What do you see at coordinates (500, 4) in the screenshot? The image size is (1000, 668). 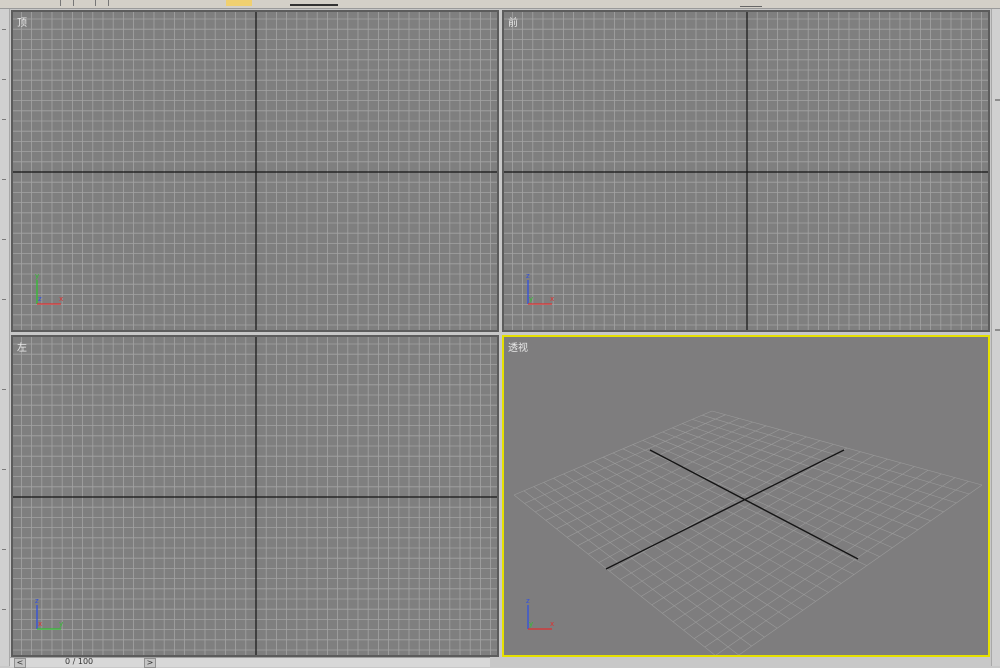 I see `main-toolbar` at bounding box center [500, 4].